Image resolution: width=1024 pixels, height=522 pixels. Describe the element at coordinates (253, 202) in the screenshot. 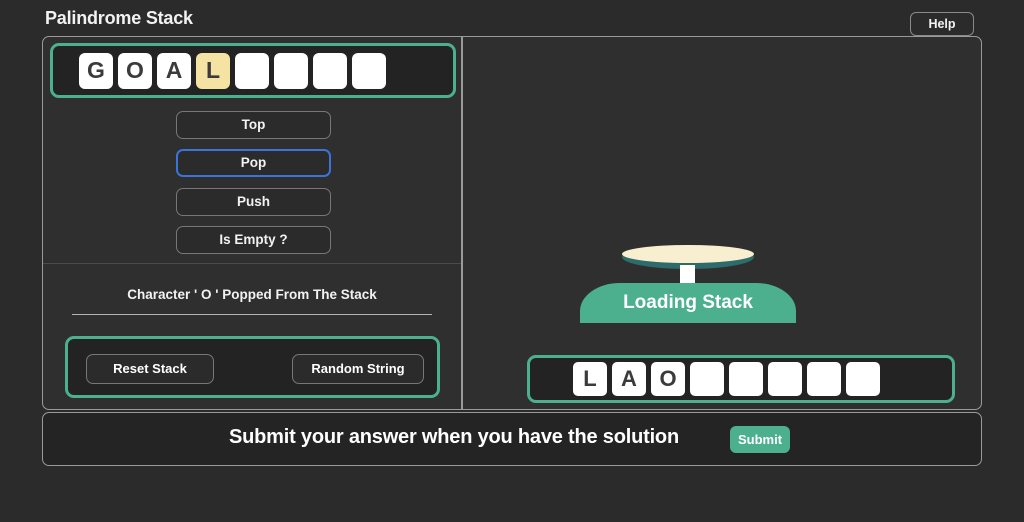

I see `push-operation-button: Push` at that location.